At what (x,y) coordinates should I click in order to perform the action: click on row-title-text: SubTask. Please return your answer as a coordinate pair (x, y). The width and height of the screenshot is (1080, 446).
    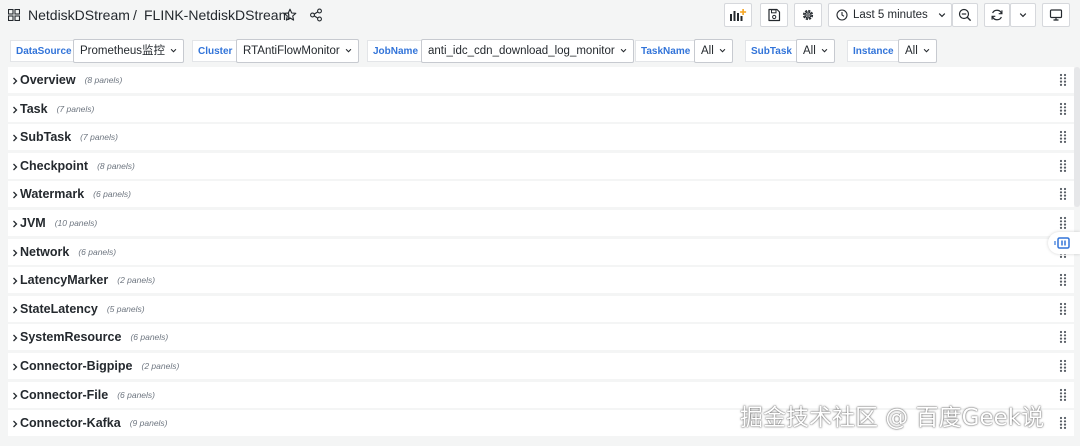
    Looking at the image, I should click on (46, 137).